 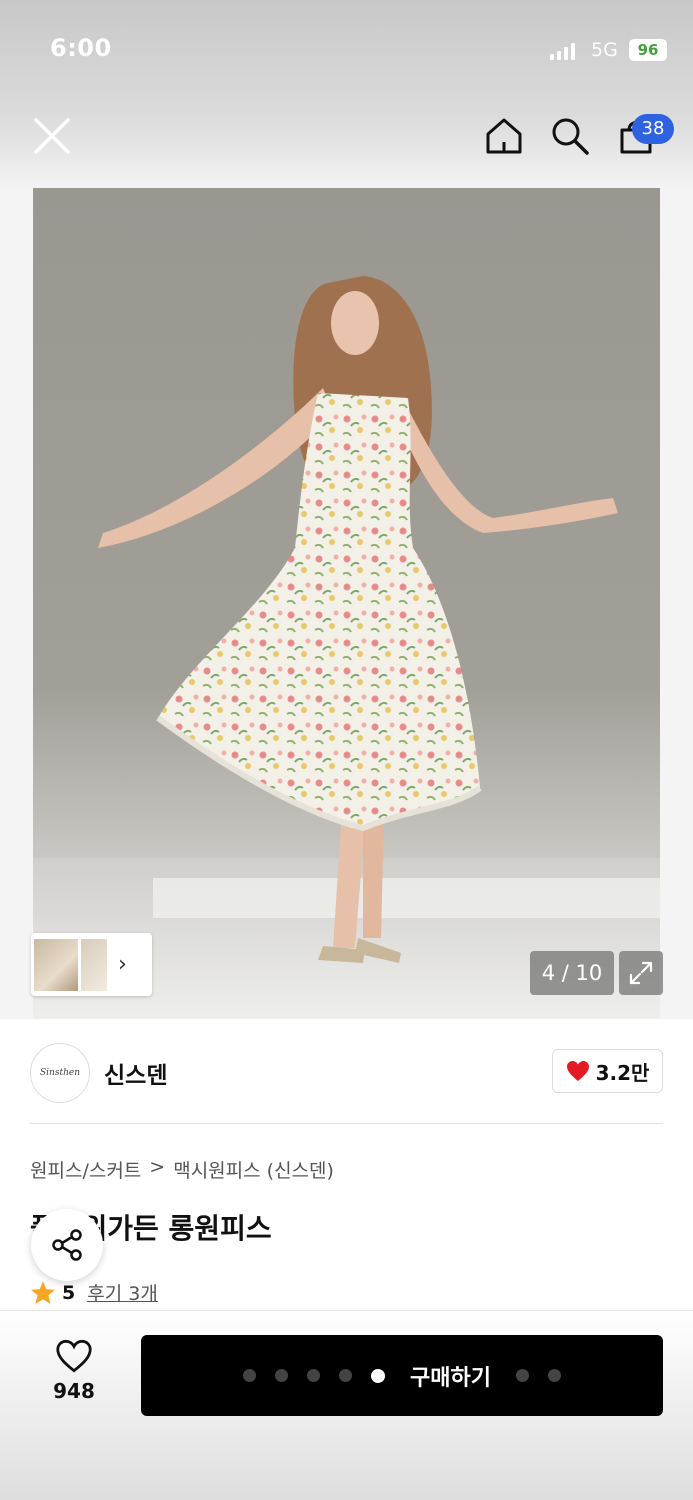 I want to click on share-icon, so click(x=67, y=1245).